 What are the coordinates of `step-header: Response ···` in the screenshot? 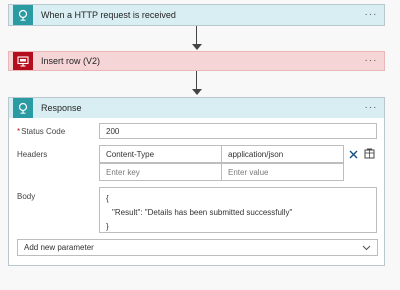 It's located at (196, 108).